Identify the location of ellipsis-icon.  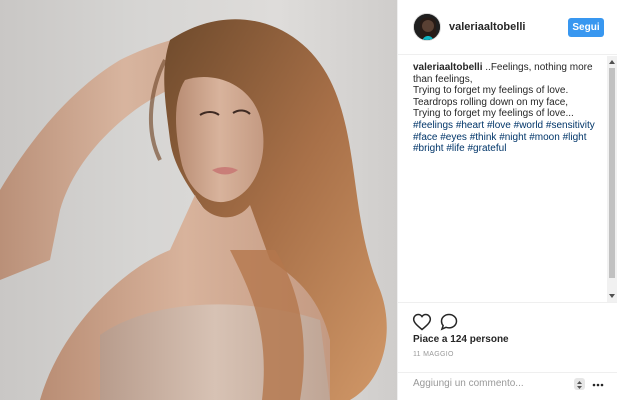
(598, 385).